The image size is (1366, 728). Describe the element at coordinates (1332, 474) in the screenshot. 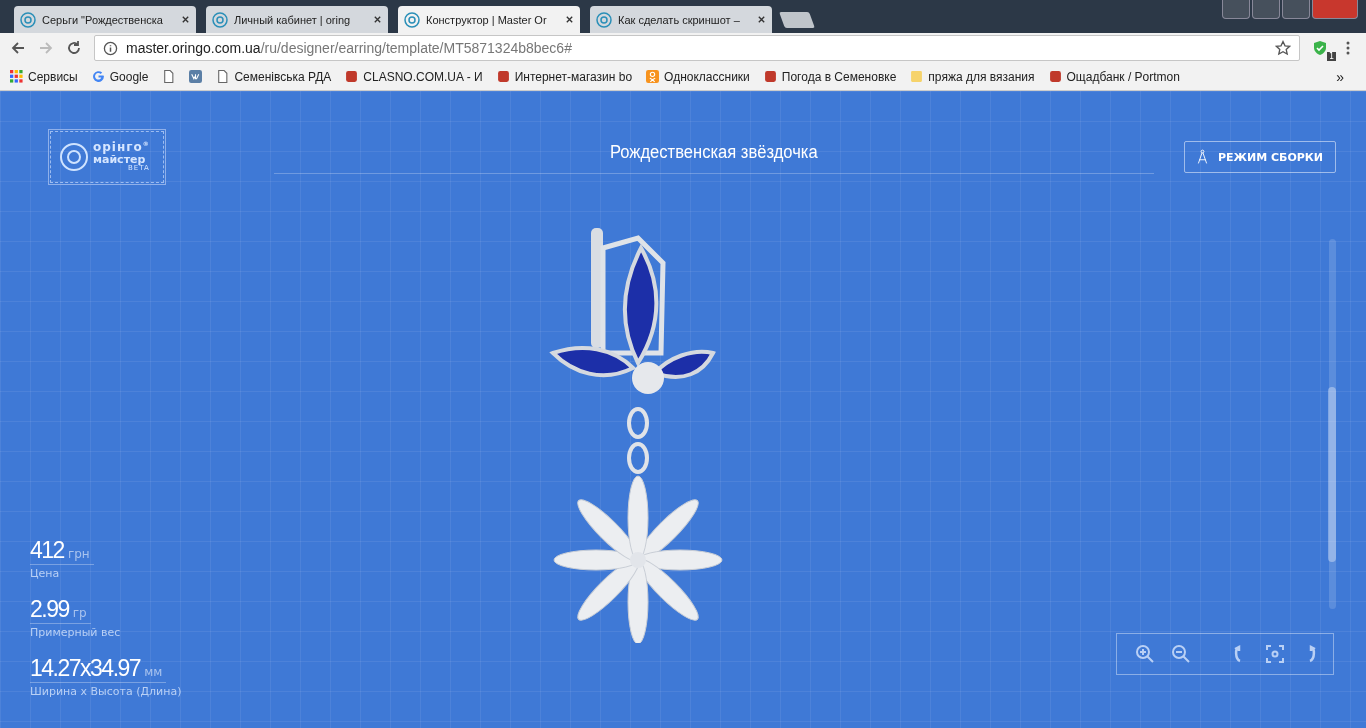

I see `scroll-thumb` at that location.